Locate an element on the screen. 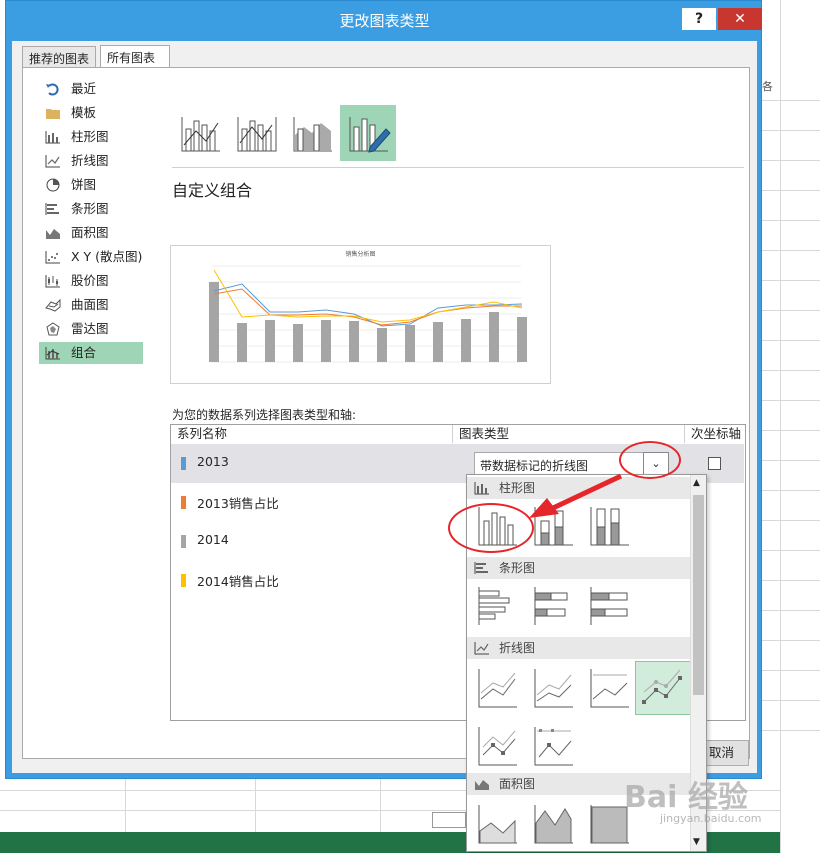 This screenshot has width=820, height=853. sidebar-item-line: 折线图 is located at coordinates (91, 161).